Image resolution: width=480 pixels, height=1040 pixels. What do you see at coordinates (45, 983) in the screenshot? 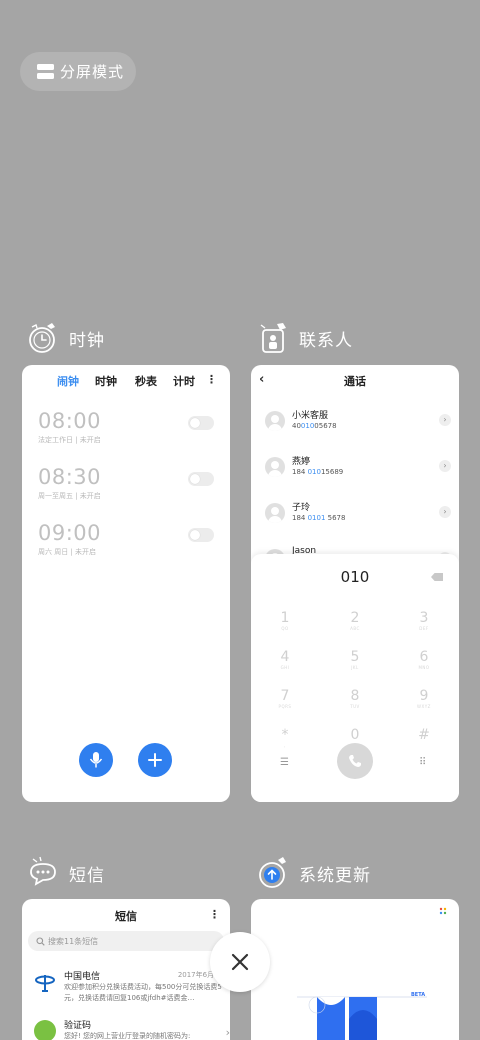
I see `china-telecom-logo-icon` at bounding box center [45, 983].